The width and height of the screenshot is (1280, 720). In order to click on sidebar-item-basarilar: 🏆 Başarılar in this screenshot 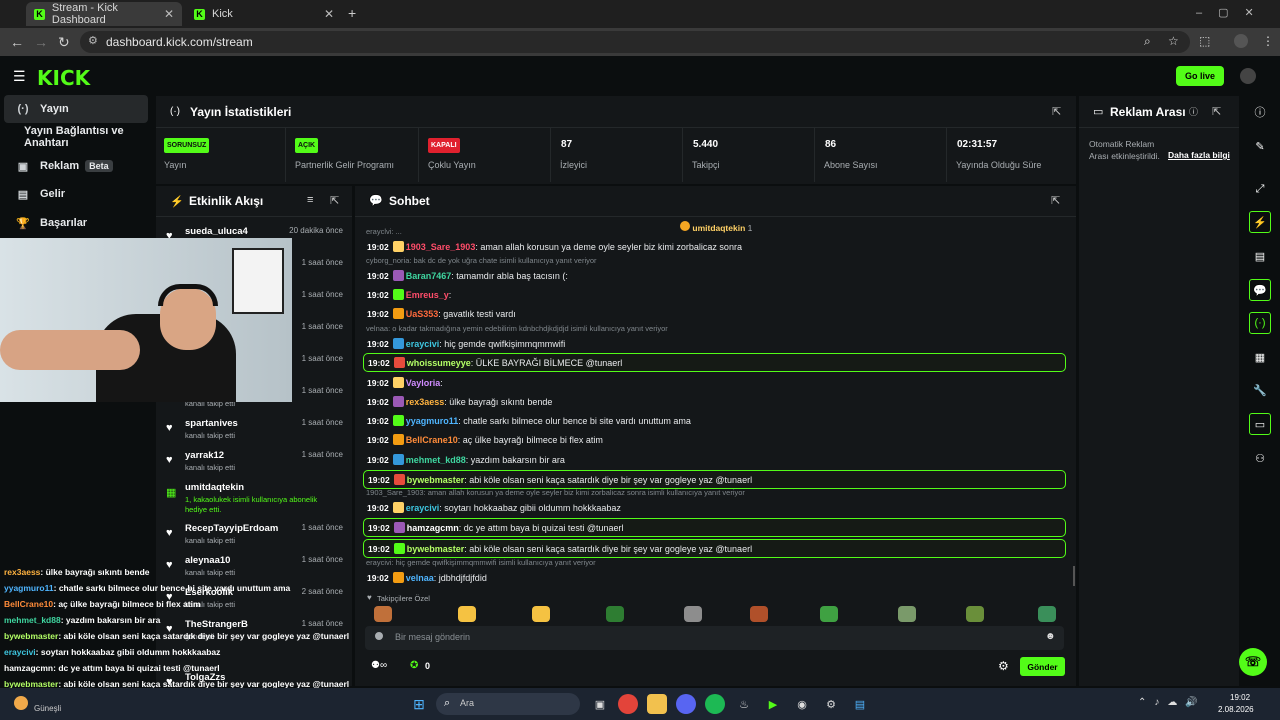, I will do `click(76, 223)`.